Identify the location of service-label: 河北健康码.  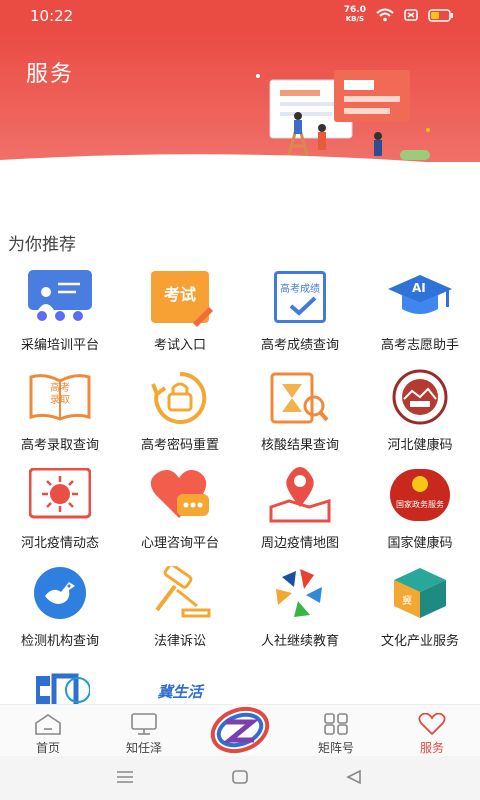
(420, 445).